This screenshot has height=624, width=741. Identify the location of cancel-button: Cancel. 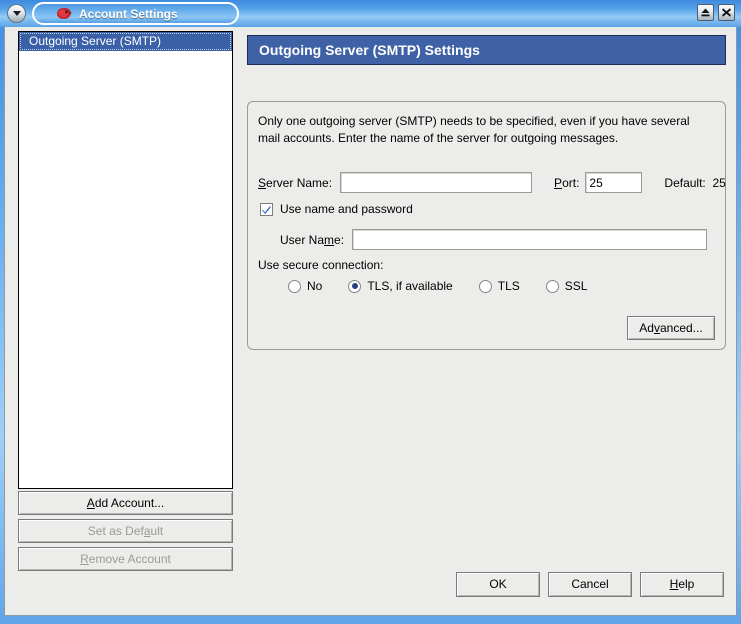
(590, 584).